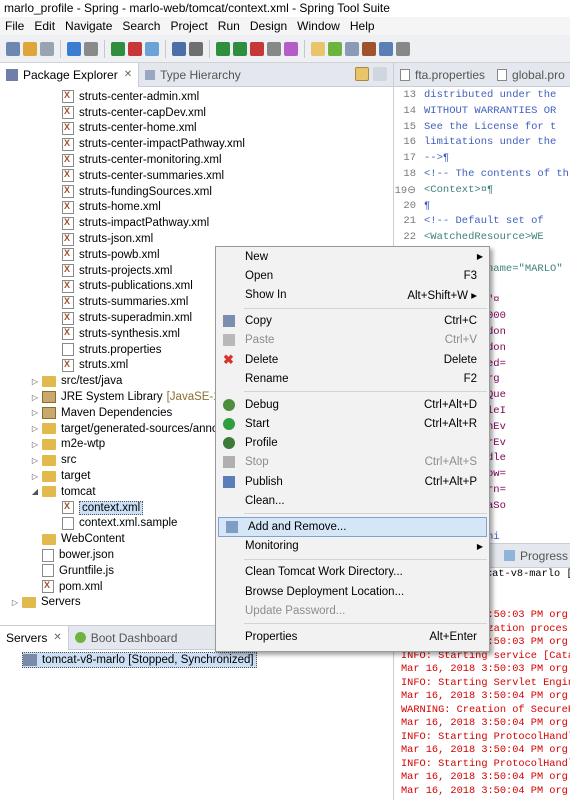  What do you see at coordinates (538, 74) in the screenshot?
I see `tab-label: global.pro` at bounding box center [538, 74].